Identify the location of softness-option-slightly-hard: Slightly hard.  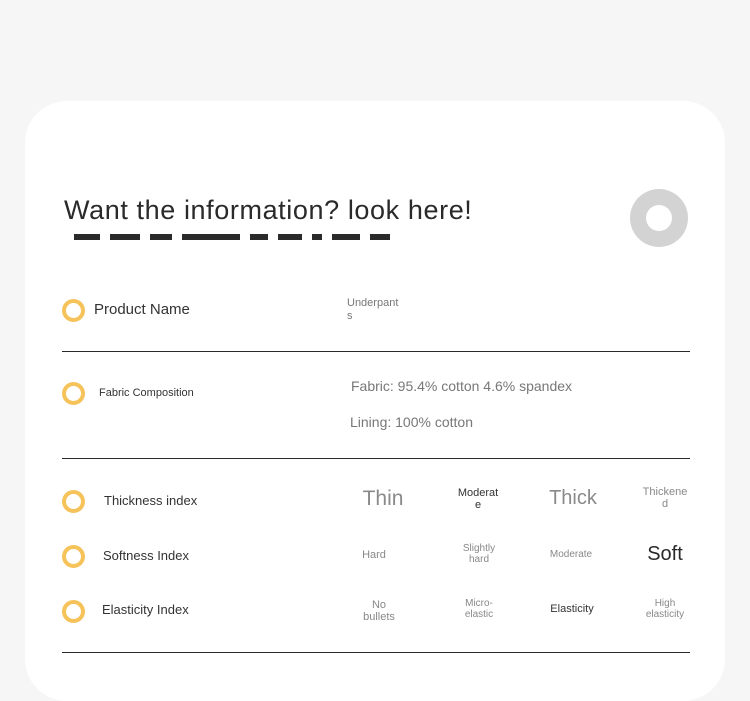
(479, 554).